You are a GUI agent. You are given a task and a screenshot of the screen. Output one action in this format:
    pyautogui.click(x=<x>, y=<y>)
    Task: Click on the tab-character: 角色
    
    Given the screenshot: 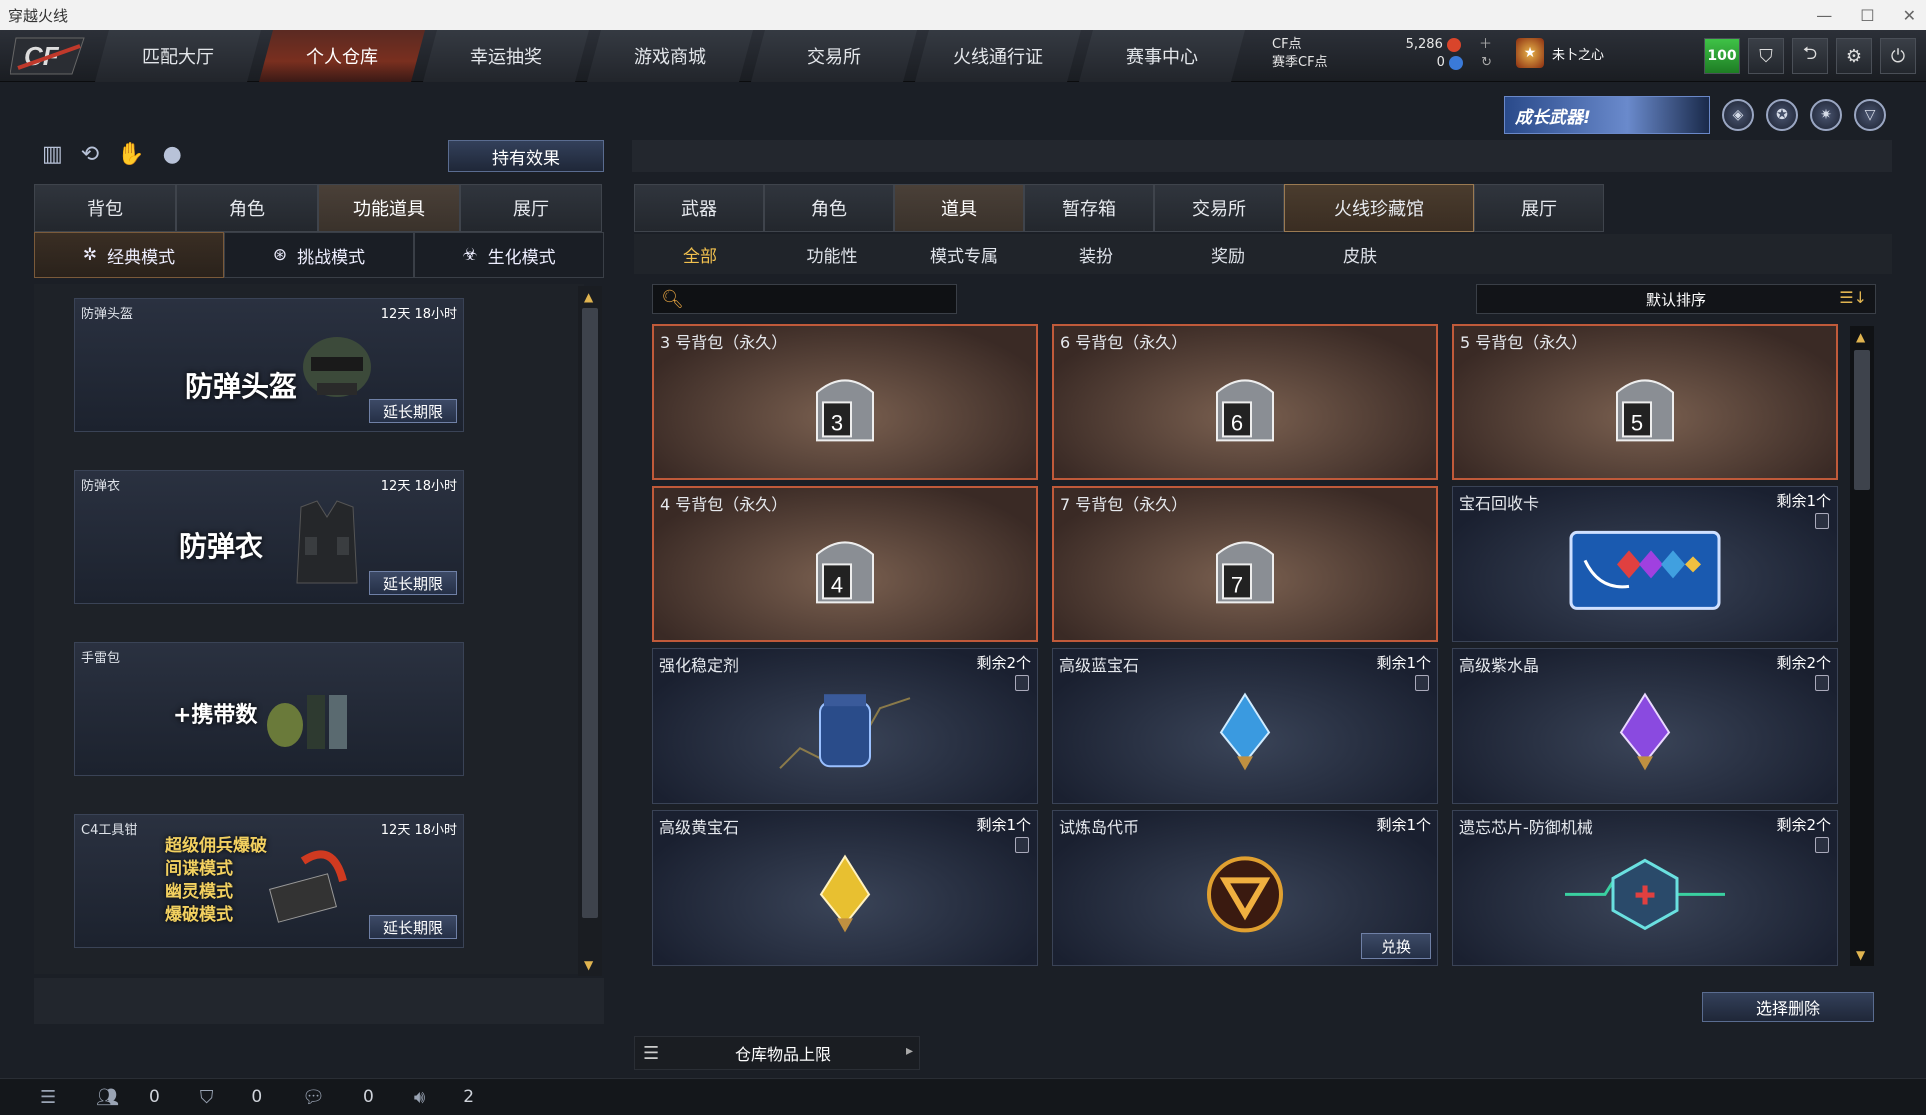 What is the action you would take?
    pyautogui.click(x=247, y=208)
    